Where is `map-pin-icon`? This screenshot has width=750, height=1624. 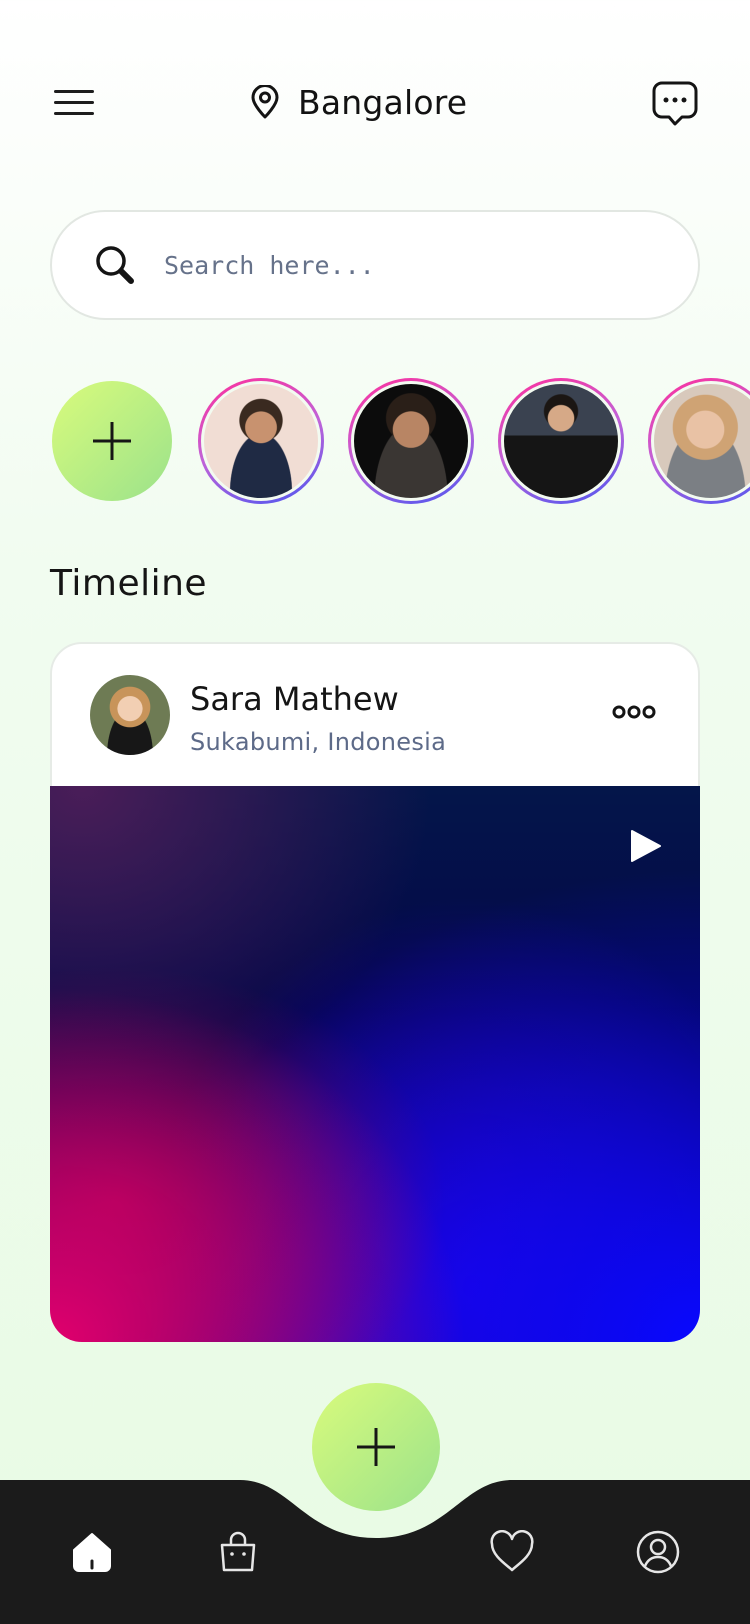
map-pin-icon is located at coordinates (265, 102).